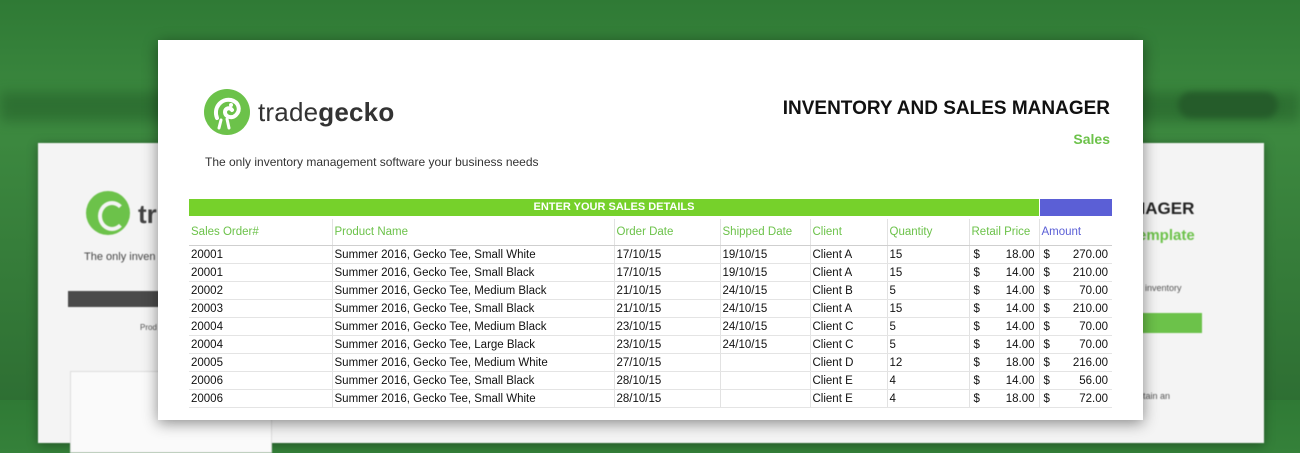 The image size is (1300, 453). What do you see at coordinates (1090, 254) in the screenshot?
I see `amount-value: 270.00` at bounding box center [1090, 254].